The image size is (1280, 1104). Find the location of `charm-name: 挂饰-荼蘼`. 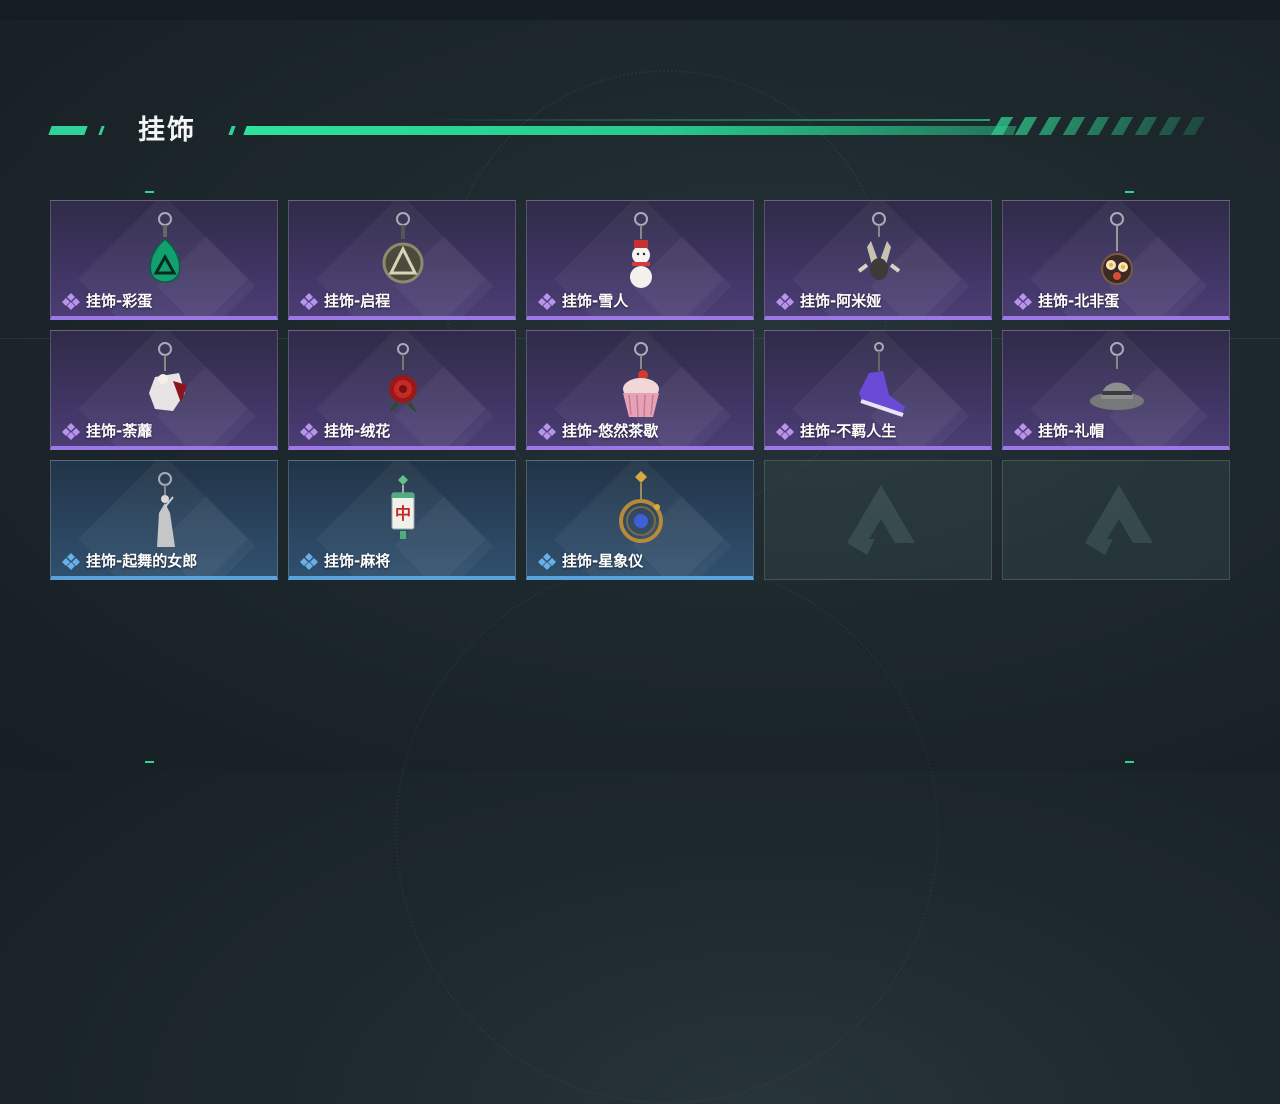

charm-name: 挂饰-荼蘼 is located at coordinates (119, 431).